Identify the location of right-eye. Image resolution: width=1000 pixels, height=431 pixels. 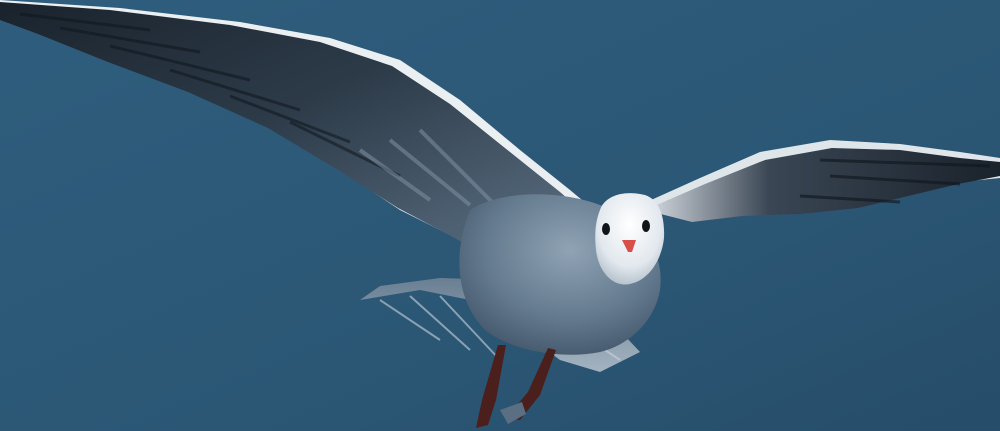
(646, 226).